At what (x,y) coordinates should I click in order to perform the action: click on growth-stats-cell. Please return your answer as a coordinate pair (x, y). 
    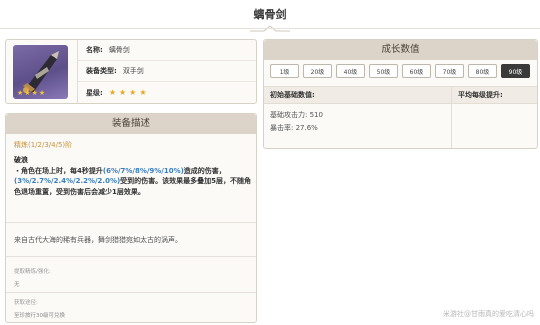
    Looking at the image, I should click on (494, 126).